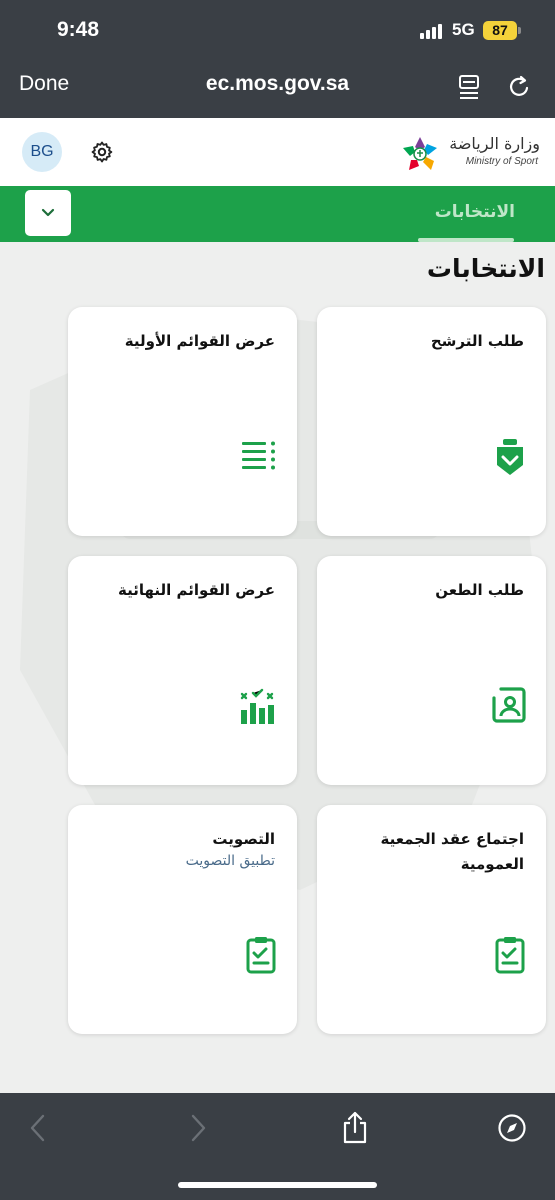 This screenshot has height=1200, width=555. What do you see at coordinates (477, 341) in the screenshot?
I see `card-title: طلب الترشح` at bounding box center [477, 341].